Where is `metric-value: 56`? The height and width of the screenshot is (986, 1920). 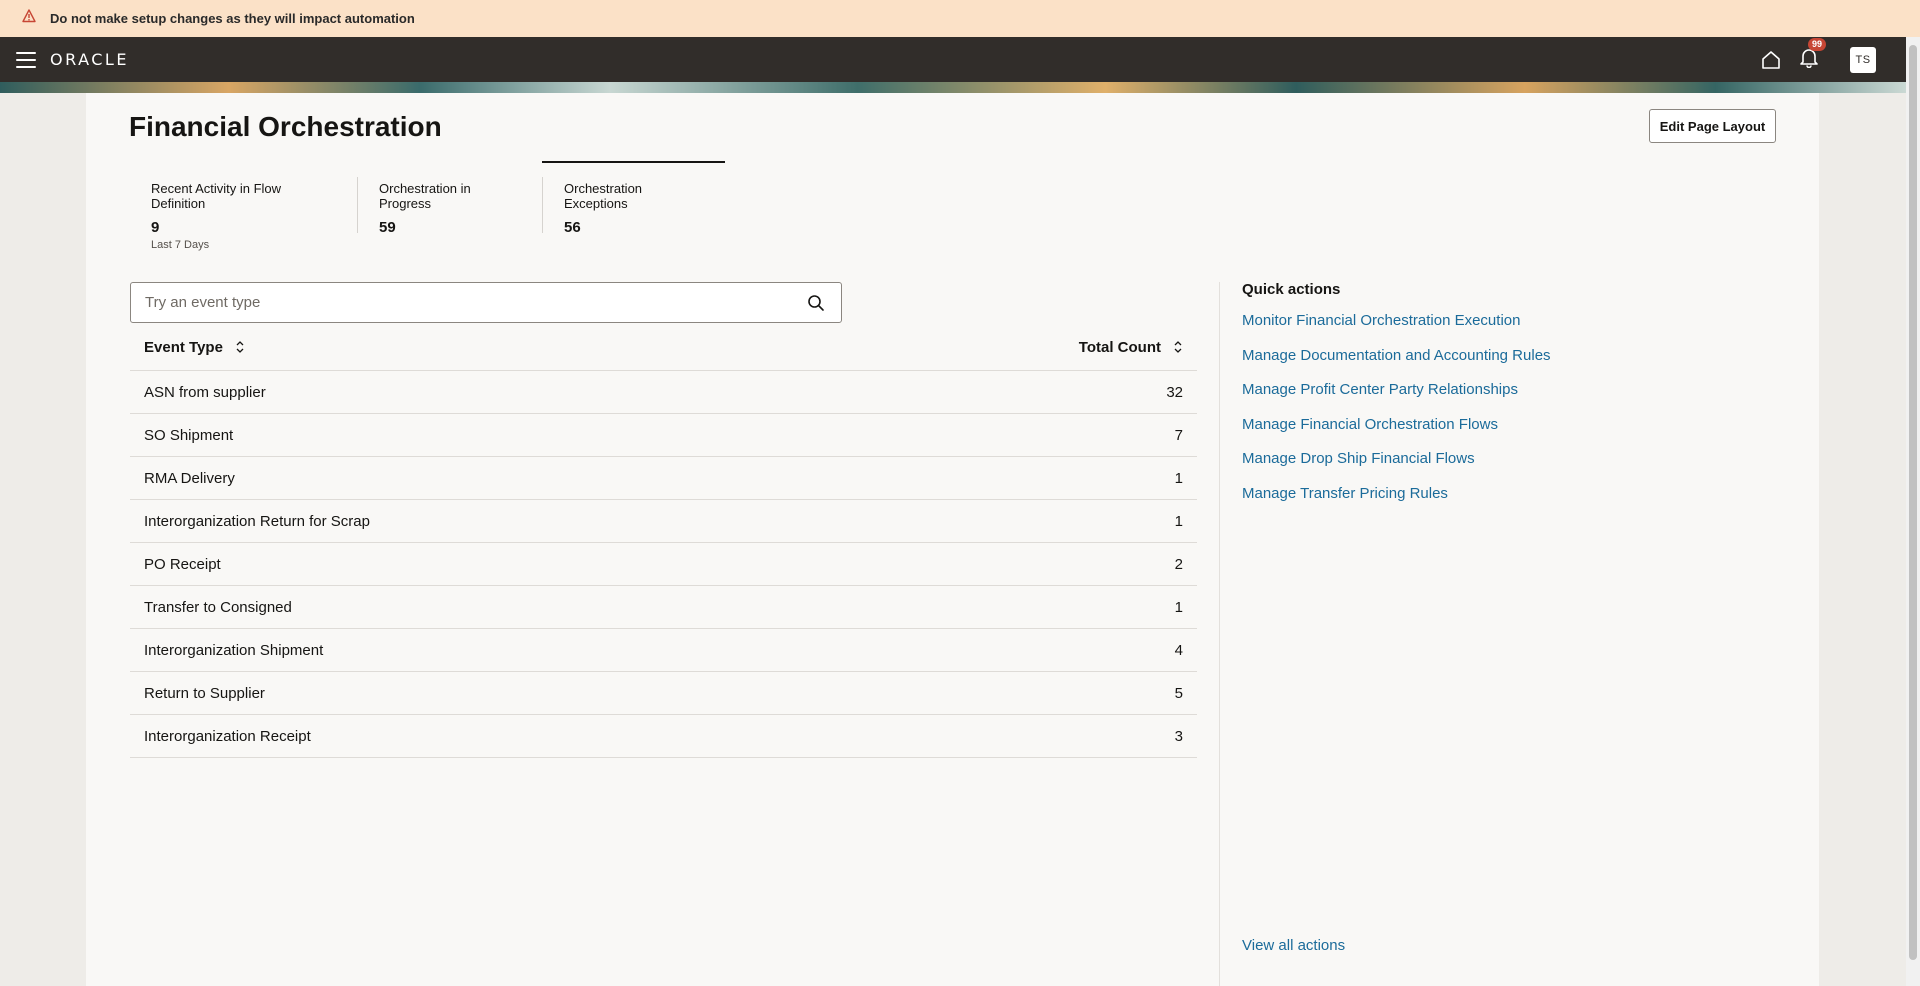 metric-value: 56 is located at coordinates (572, 227).